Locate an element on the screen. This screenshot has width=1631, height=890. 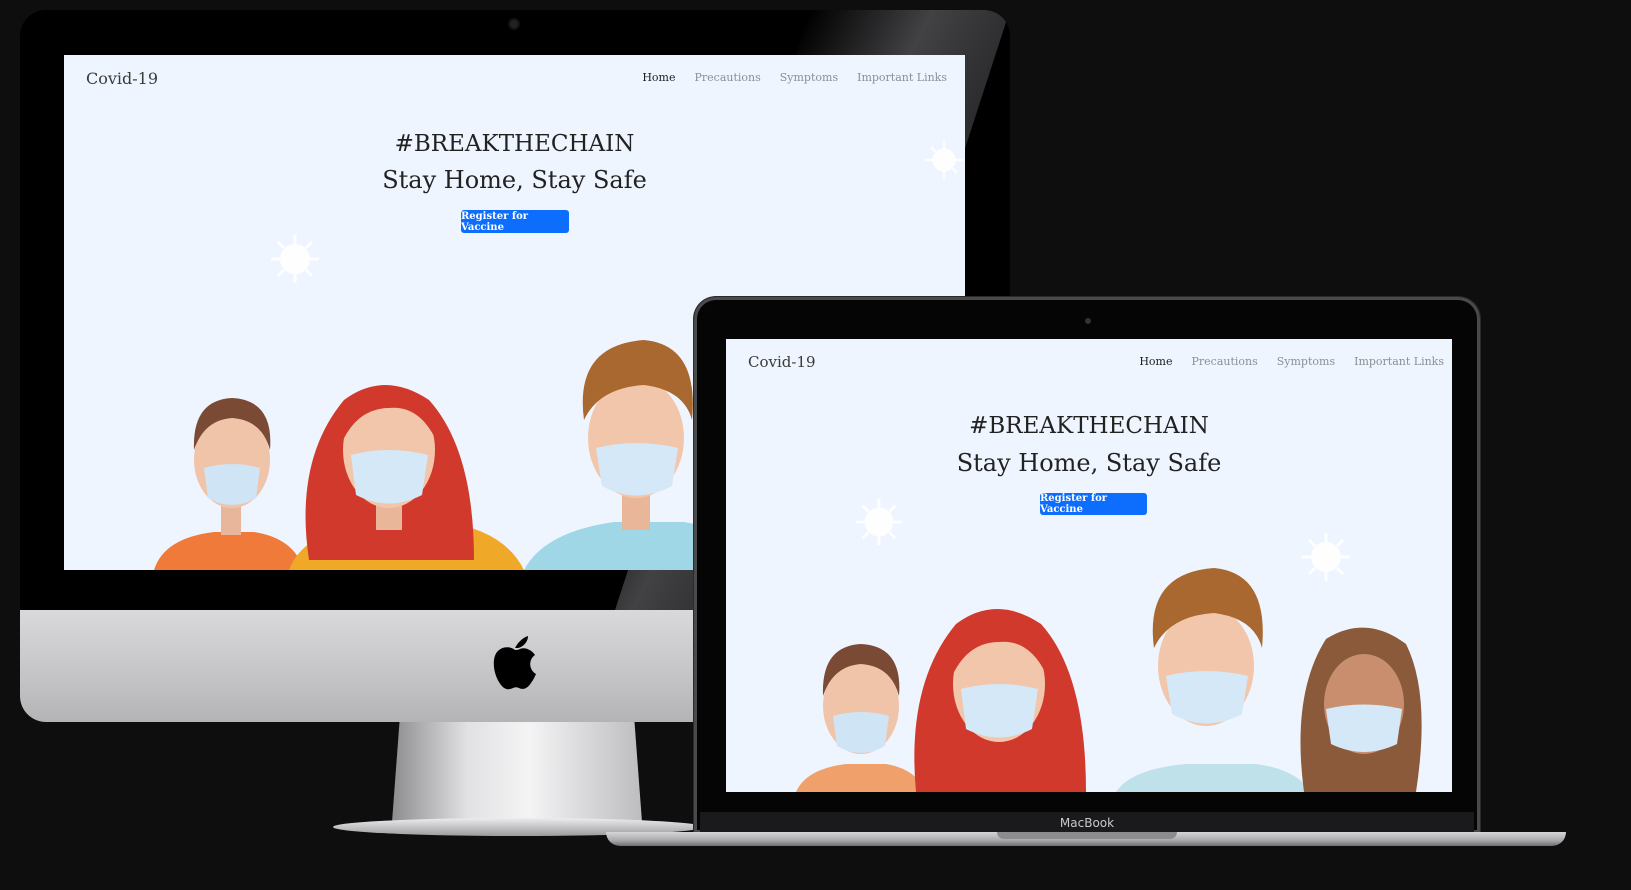
imac-camera is located at coordinates (514, 24).